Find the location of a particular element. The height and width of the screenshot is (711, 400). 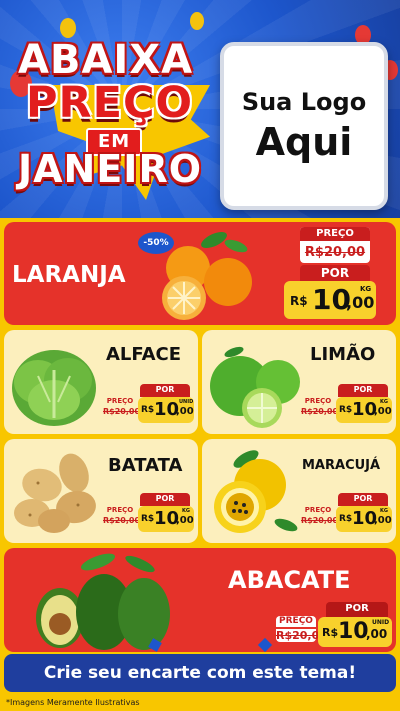

potato-icon is located at coordinates (55, 493).